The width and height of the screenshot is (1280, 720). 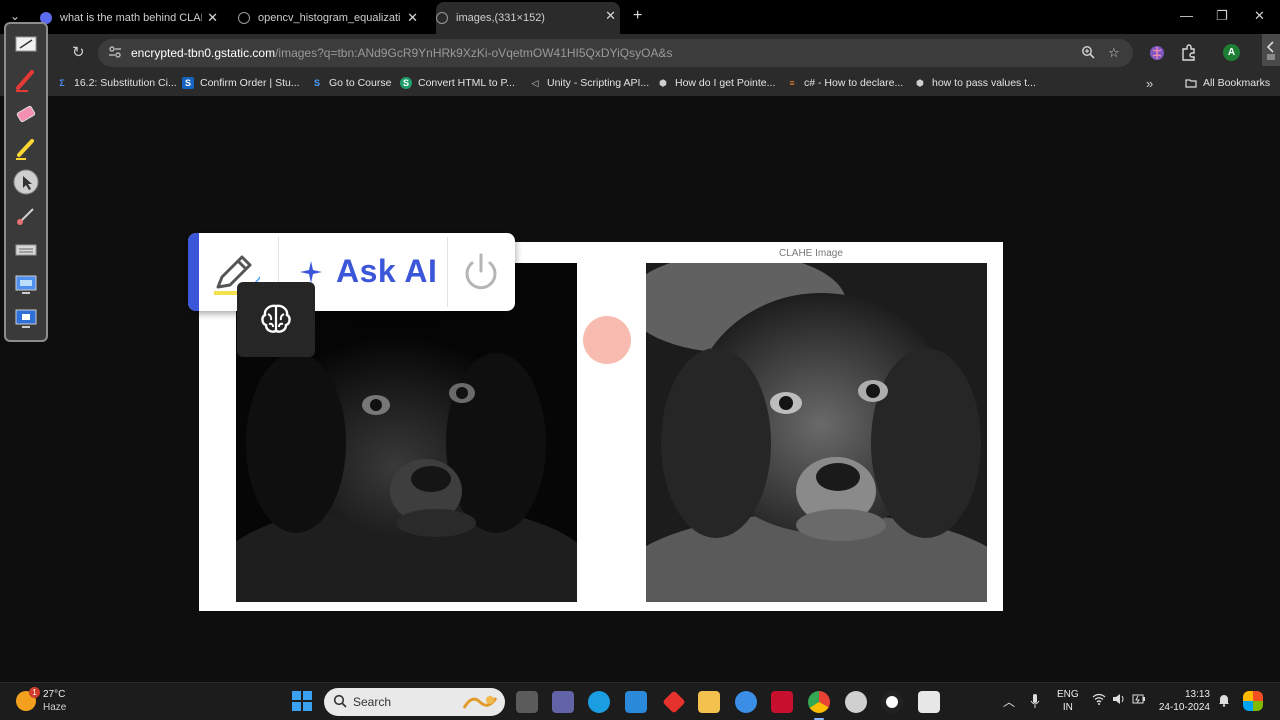 What do you see at coordinates (78, 52) in the screenshot?
I see `reload-icon: ↻` at bounding box center [78, 52].